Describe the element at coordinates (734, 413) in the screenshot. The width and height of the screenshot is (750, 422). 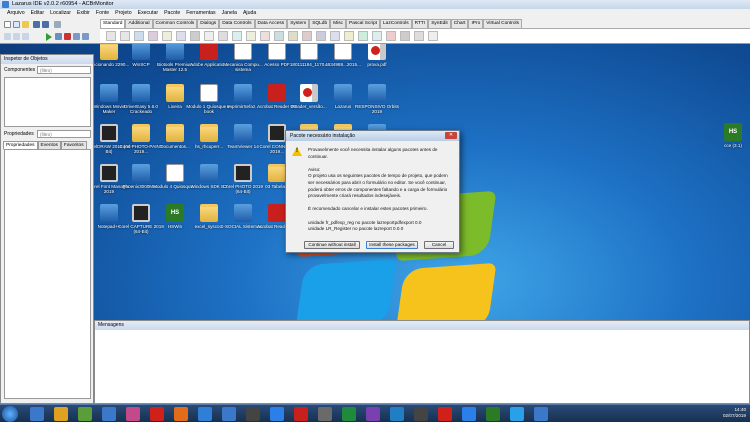
I see `clock: 14:40 02/07/2019` at that location.